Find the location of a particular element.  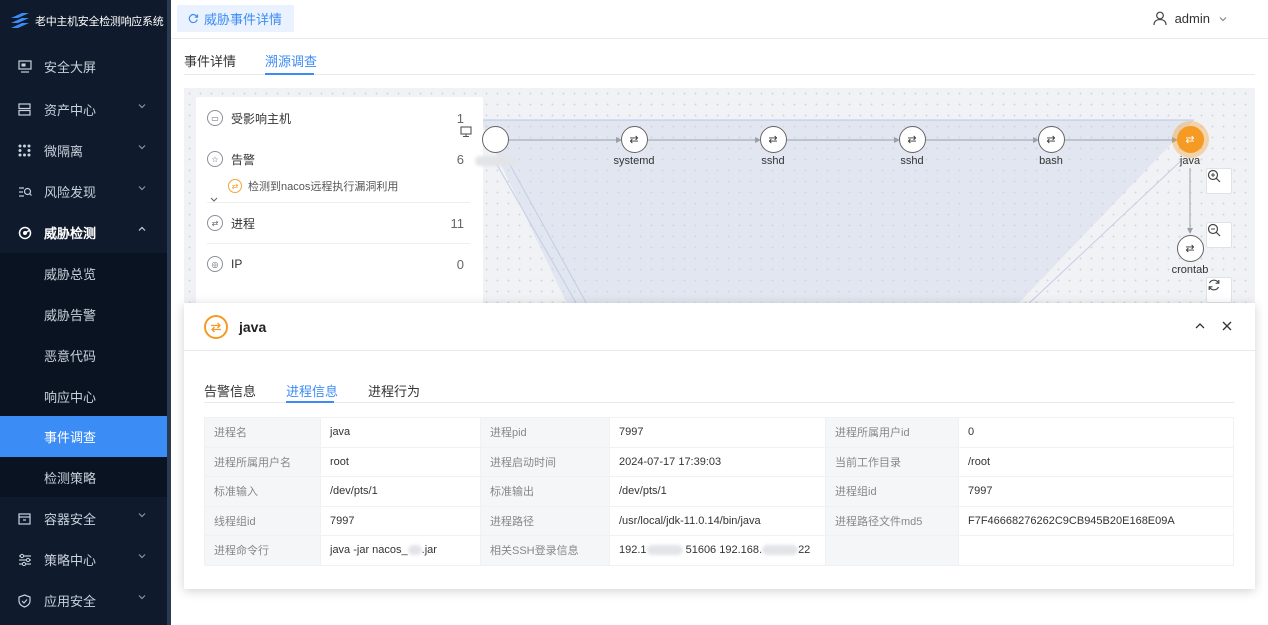

panel-header: java is located at coordinates (719, 327).